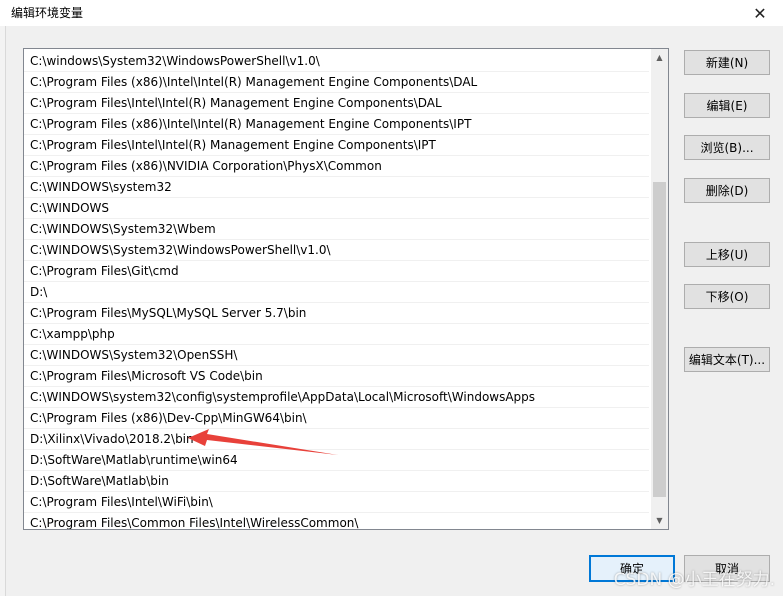 The image size is (783, 596). I want to click on move-down-button: 下移(O), so click(727, 296).